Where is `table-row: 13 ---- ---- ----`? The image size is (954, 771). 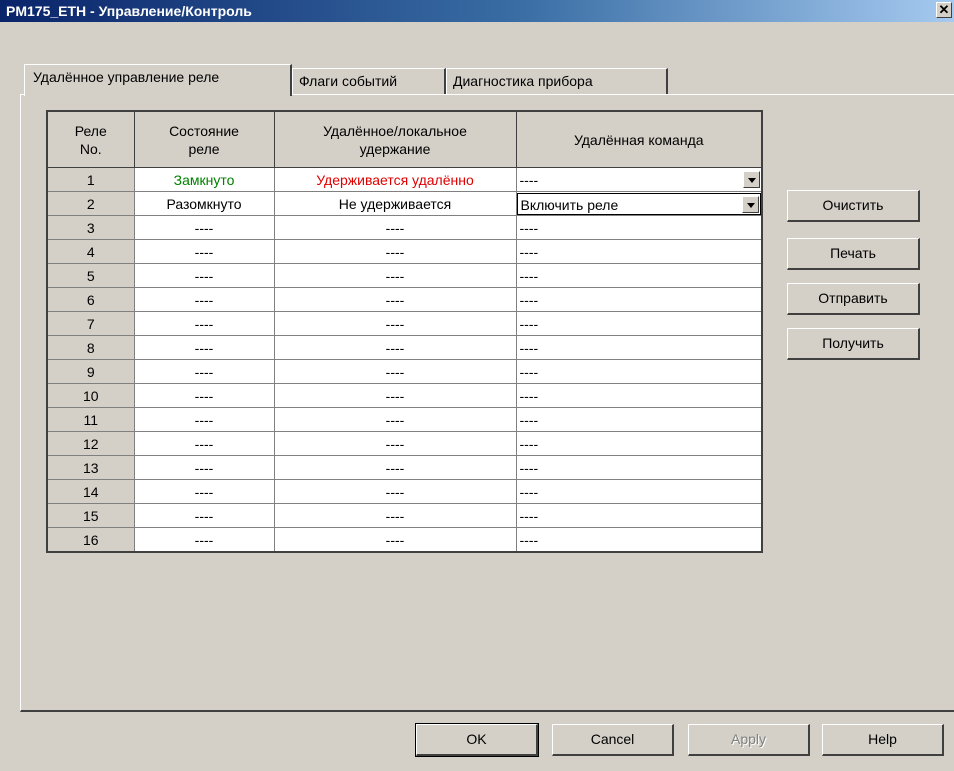 table-row: 13 ---- ---- ---- is located at coordinates (404, 467).